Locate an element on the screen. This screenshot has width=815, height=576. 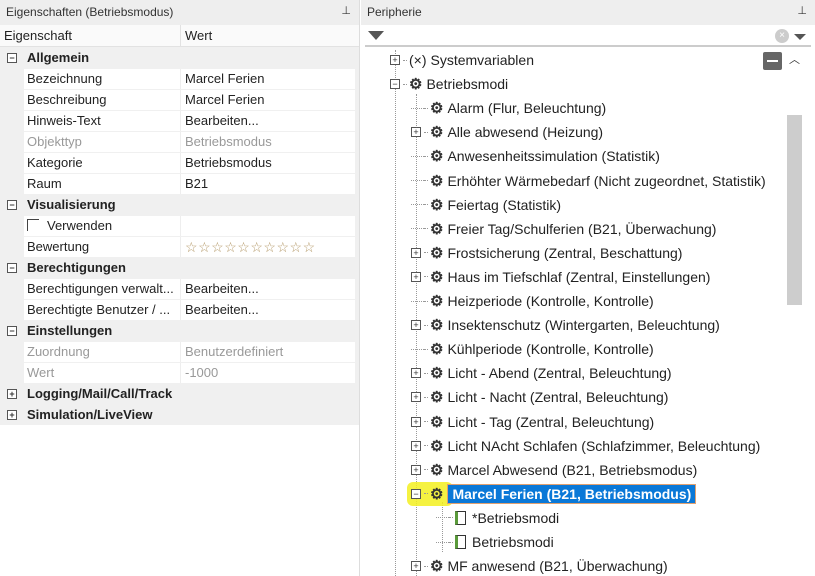
tree-item: + ⚙ Marcel Abwesend (B21, Betriebsmodus) is located at coordinates (554, 470).